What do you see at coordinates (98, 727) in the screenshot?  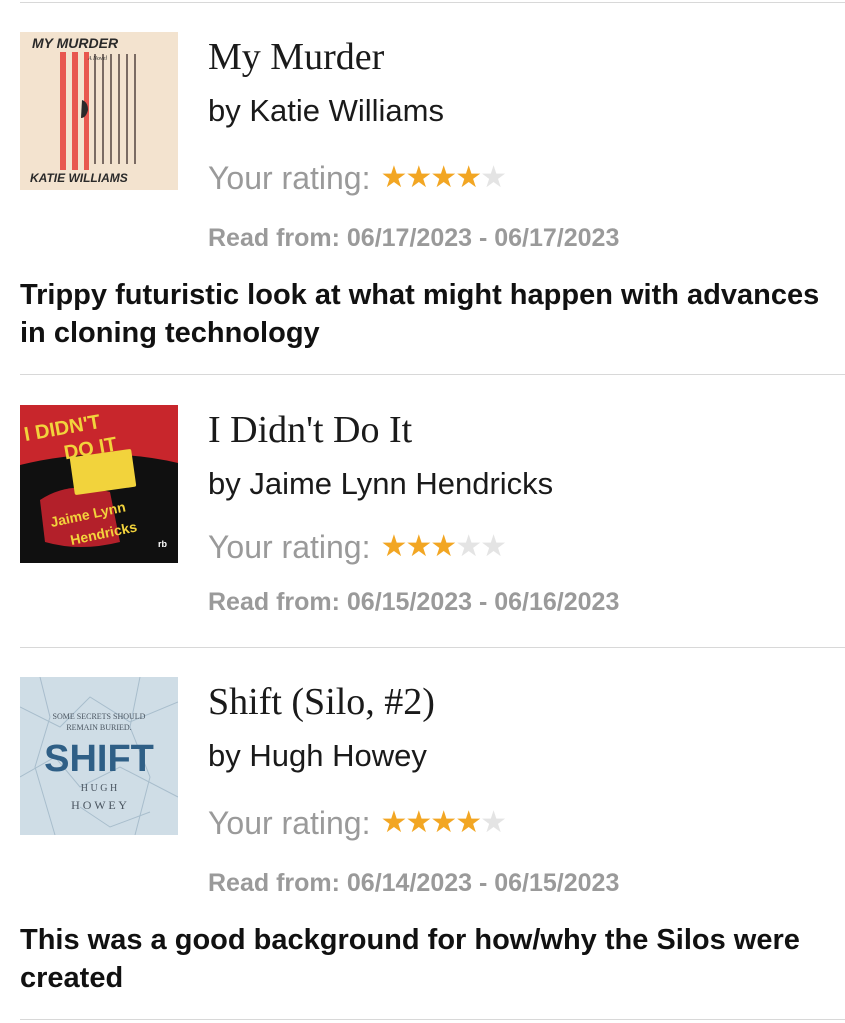 I see `svg-text: REMAIN BURIED.` at bounding box center [98, 727].